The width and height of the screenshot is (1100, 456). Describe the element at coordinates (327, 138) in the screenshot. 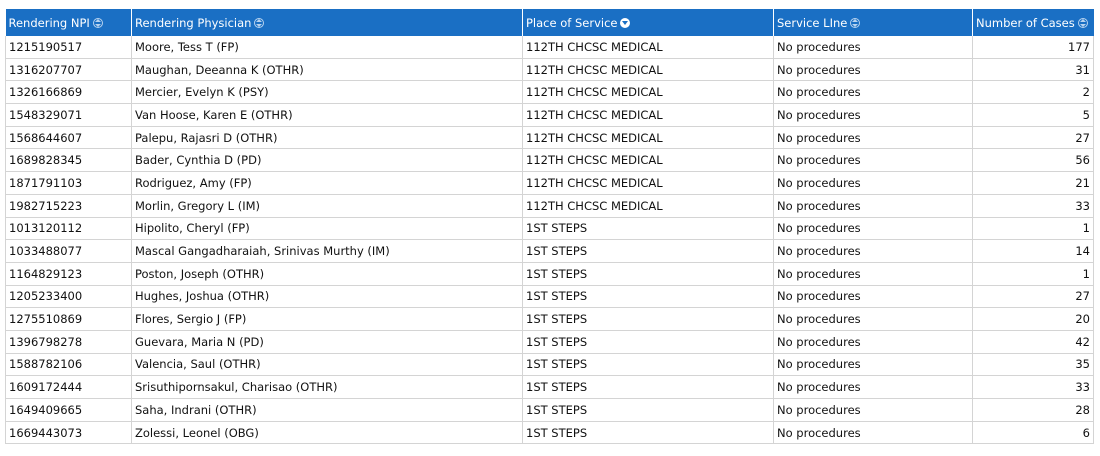

I see `cell-rendering-physician: Palepu, Rajasri D (OTHR)` at that location.